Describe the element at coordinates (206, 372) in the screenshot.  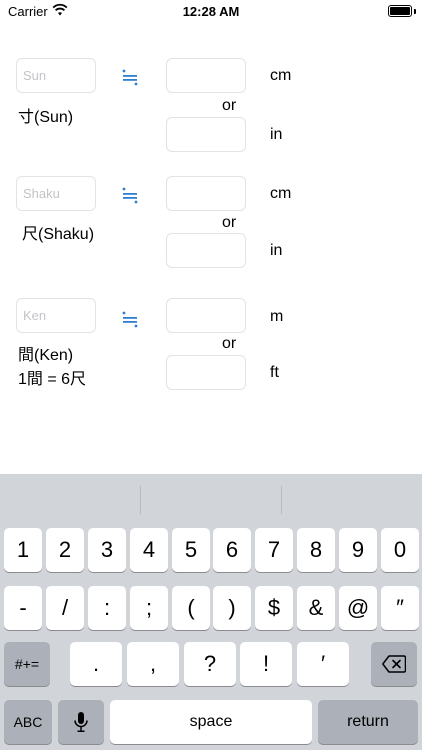
I see `ken-ft-output` at that location.